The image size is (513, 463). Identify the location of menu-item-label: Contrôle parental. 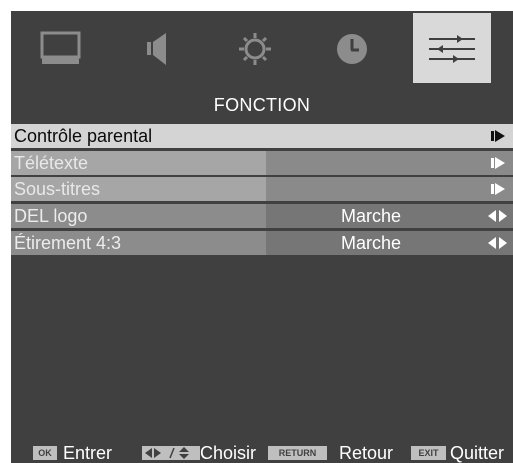
(83, 136).